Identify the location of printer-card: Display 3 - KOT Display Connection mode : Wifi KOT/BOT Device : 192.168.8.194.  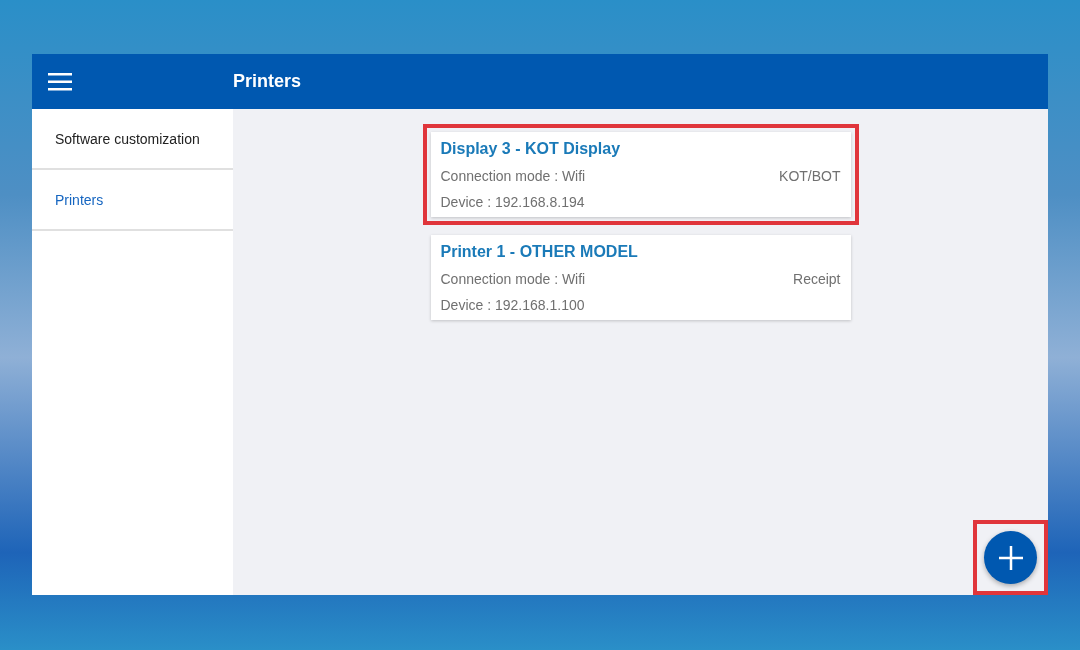
(640, 174).